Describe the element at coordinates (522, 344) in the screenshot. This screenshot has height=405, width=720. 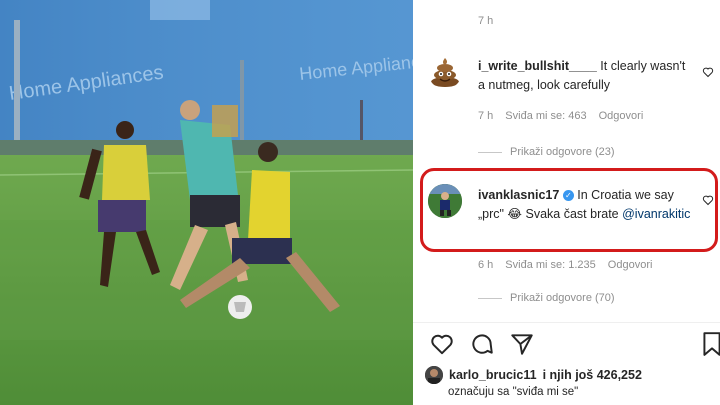
I see `send-icon` at that location.